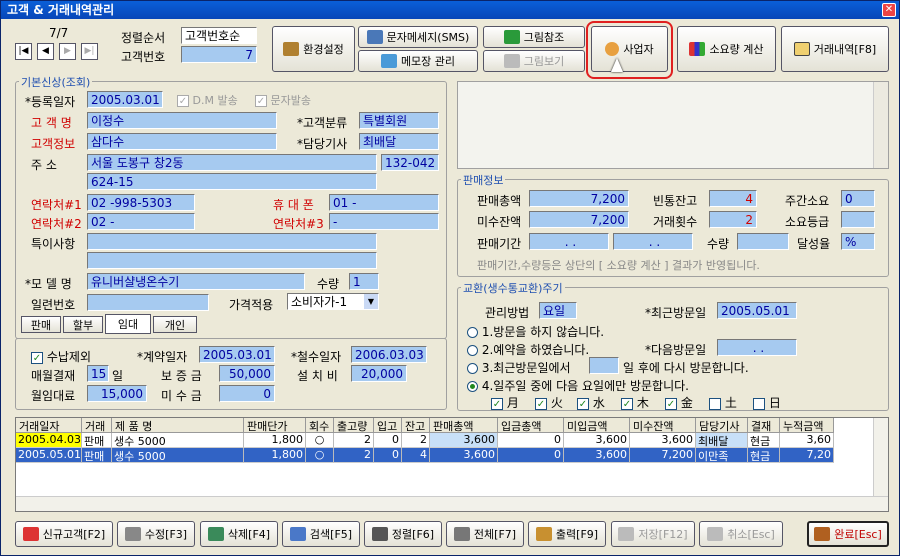 This screenshot has height=556, width=900. Describe the element at coordinates (49, 425) in the screenshot. I see `column-header: 거래일자` at that location.